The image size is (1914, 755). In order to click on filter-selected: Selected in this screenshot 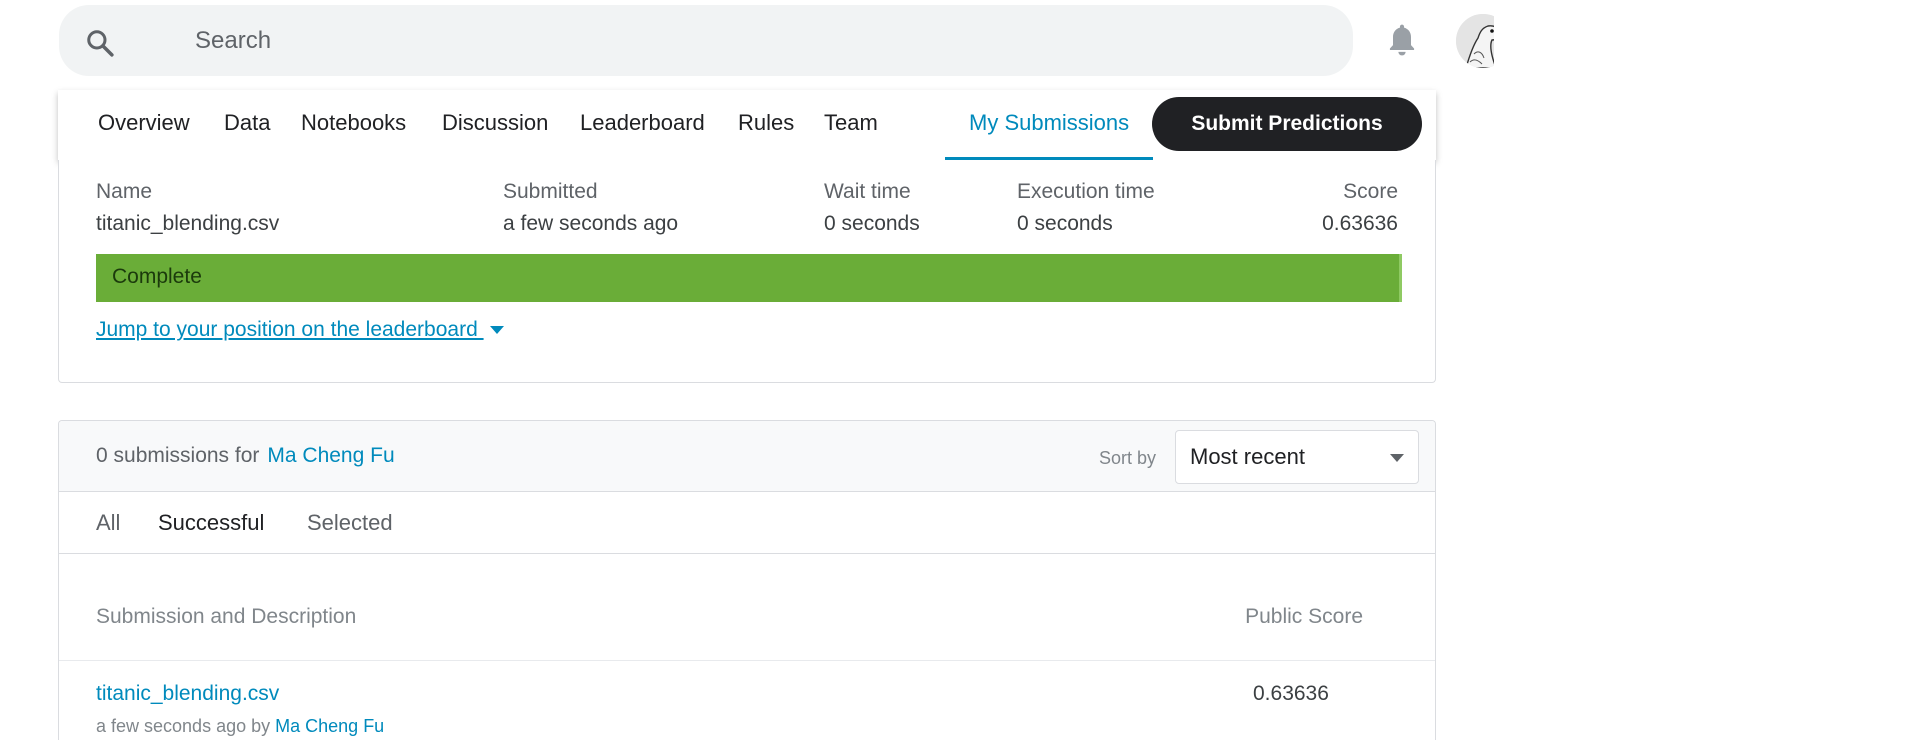, I will do `click(350, 523)`.